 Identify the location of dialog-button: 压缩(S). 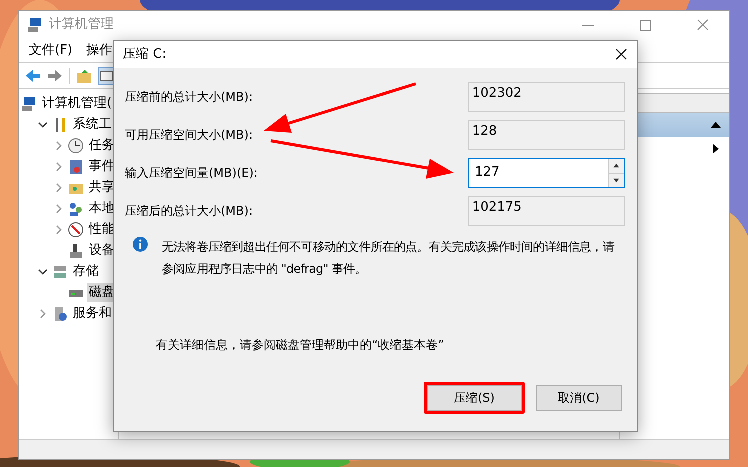
(474, 398).